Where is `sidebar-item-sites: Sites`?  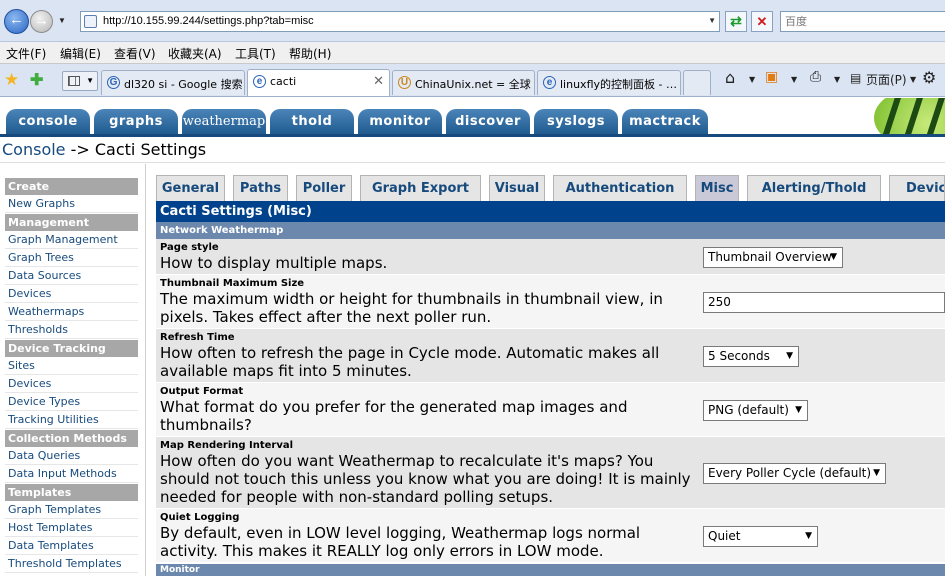
sidebar-item-sites: Sites is located at coordinates (71, 366).